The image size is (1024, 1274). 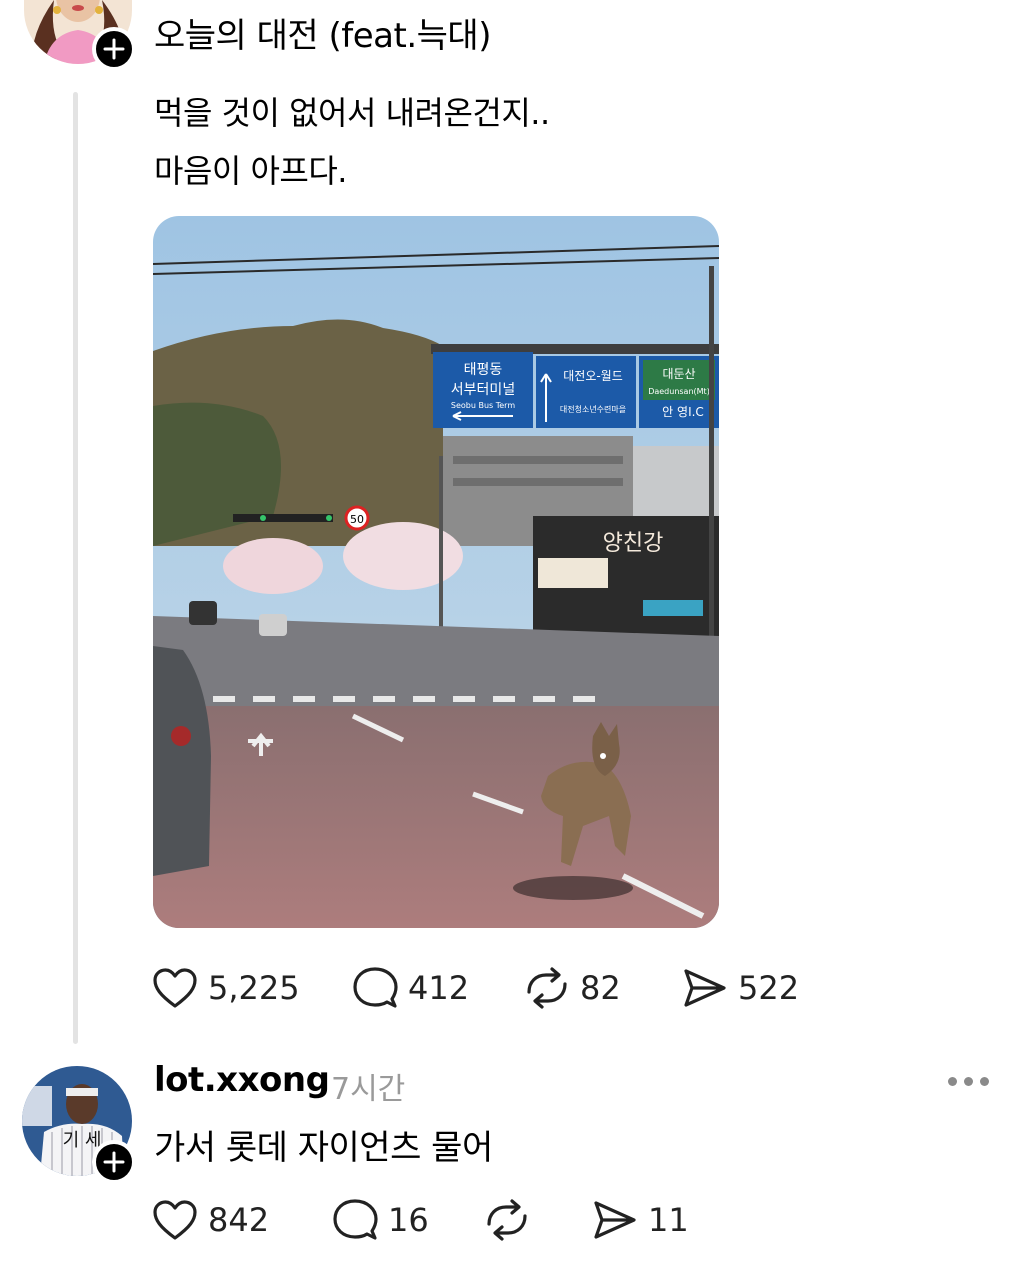 I want to click on sign-text: 안 영I.C, so click(x=683, y=412).